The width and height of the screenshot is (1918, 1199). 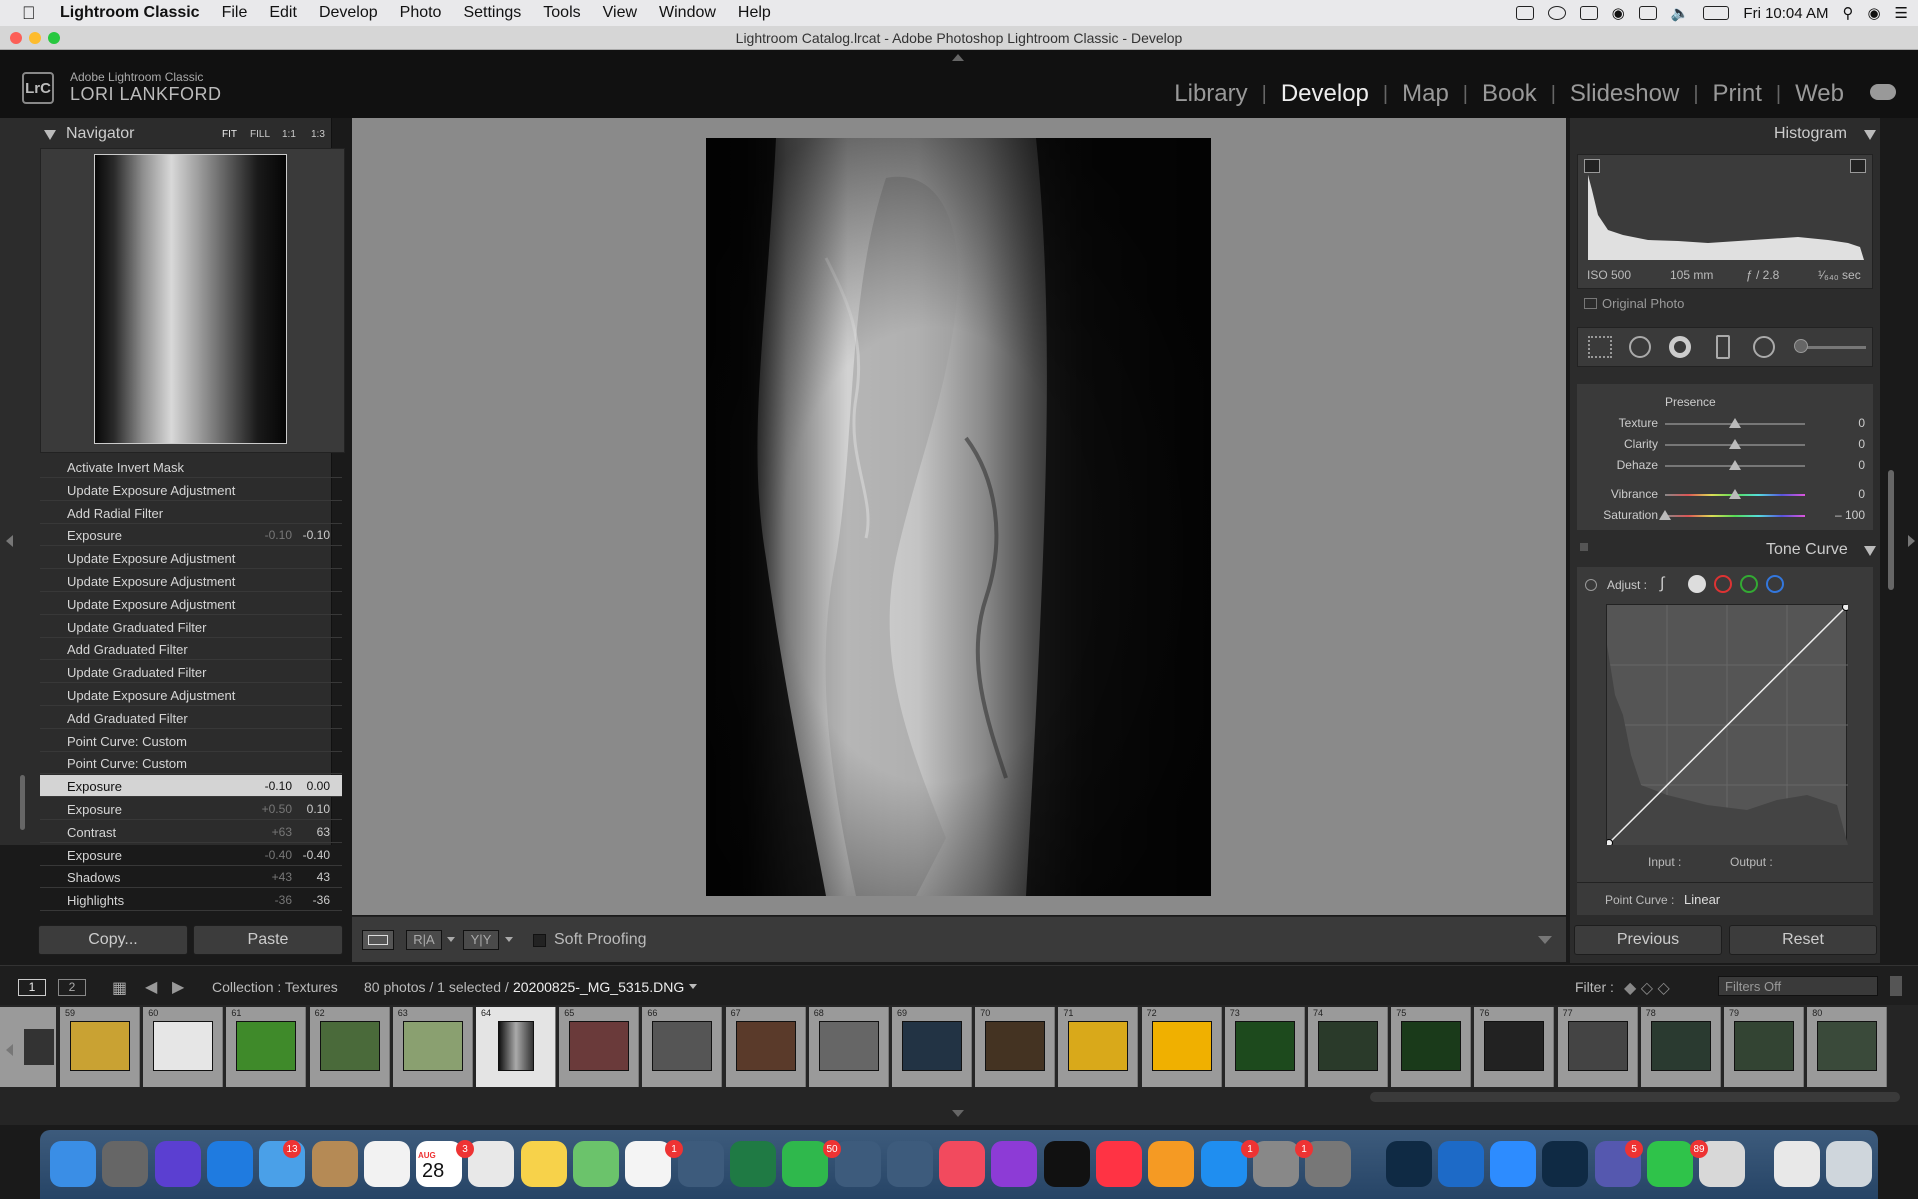 What do you see at coordinates (266, 1047) in the screenshot?
I see `filmstrip-thumb: 61` at bounding box center [266, 1047].